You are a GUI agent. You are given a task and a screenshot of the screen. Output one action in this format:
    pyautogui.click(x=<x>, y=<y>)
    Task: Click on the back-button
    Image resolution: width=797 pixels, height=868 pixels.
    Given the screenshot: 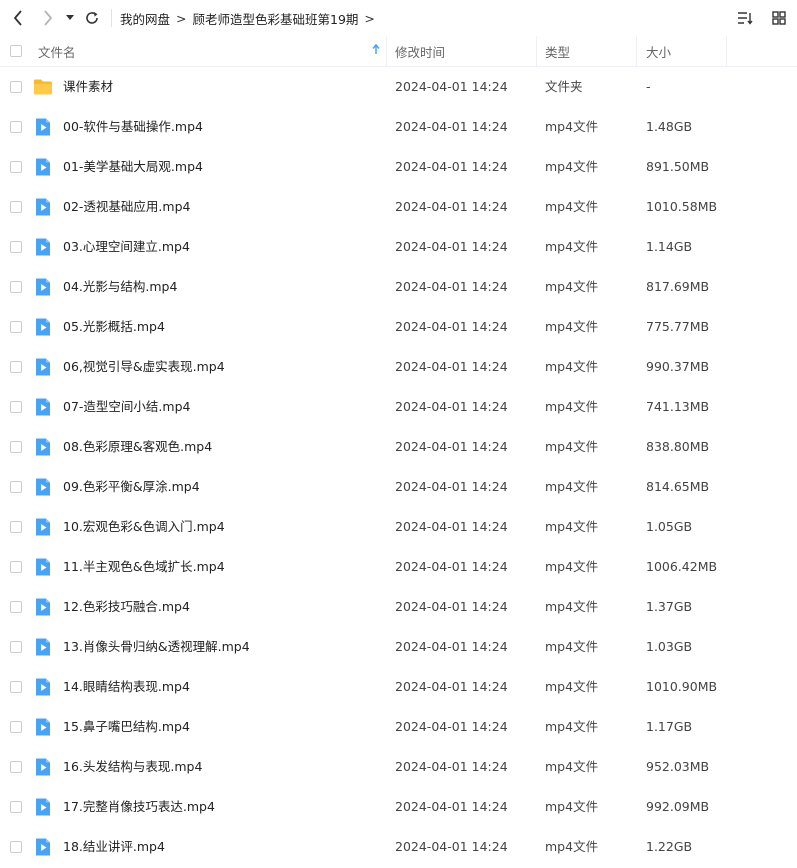 What is the action you would take?
    pyautogui.click(x=18, y=18)
    